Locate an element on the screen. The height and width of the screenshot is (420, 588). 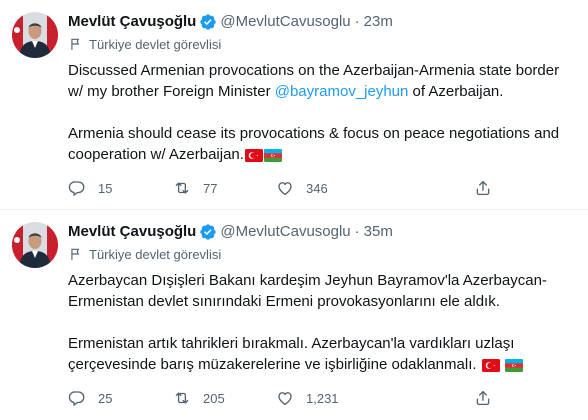
like-count: 1,231 is located at coordinates (322, 398).